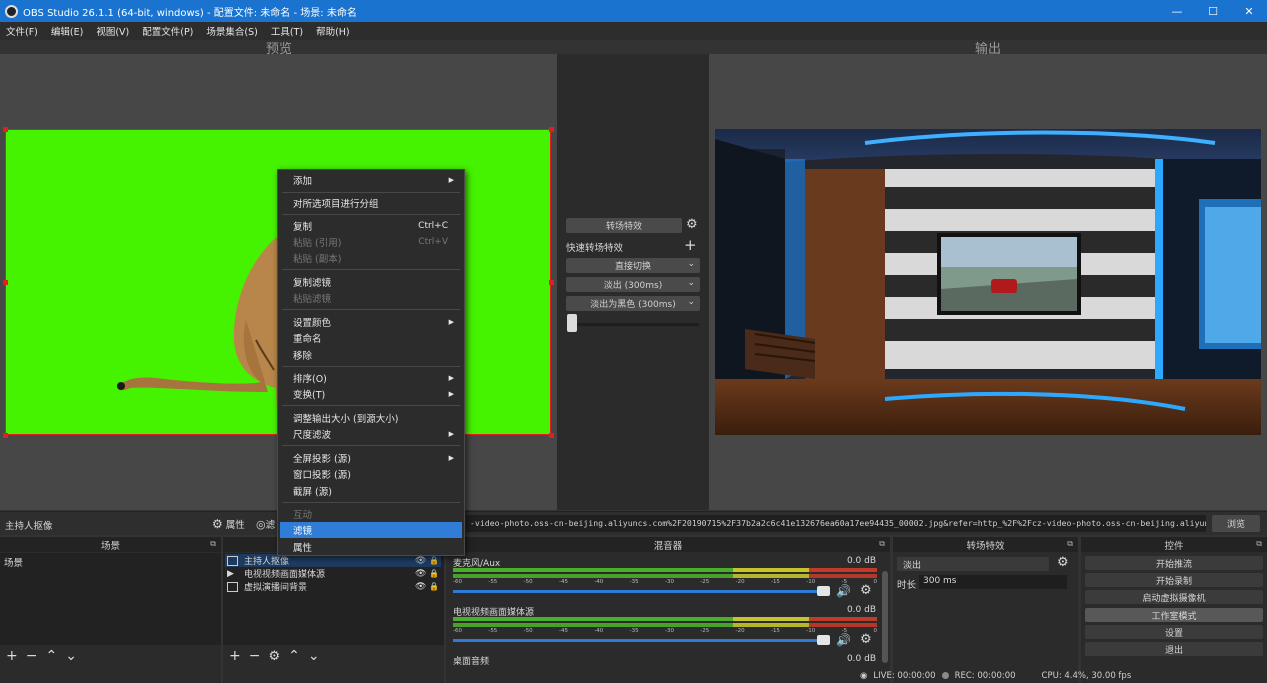 The width and height of the screenshot is (1267, 683). Describe the element at coordinates (371, 418) in the screenshot. I see `menu-item-resize-output: 调整输出大小 (到源大小)` at that location.